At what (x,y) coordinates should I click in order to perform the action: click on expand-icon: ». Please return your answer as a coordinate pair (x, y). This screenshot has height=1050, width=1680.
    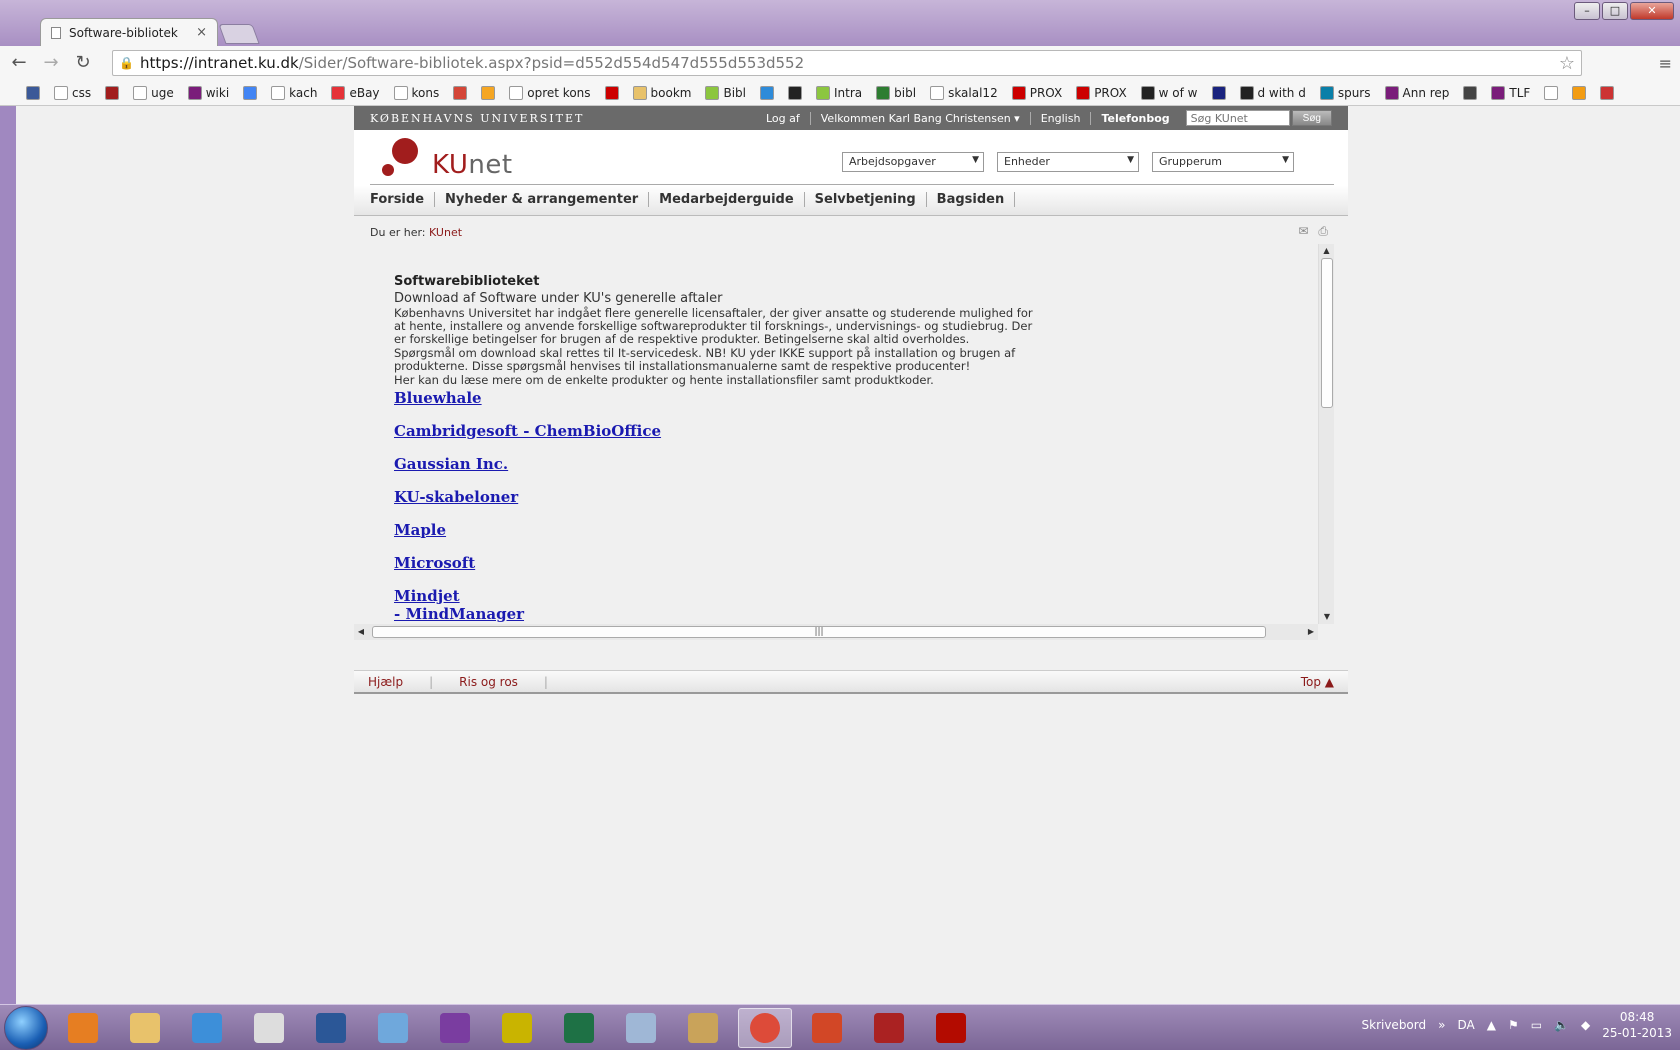
    Looking at the image, I should click on (1441, 1025).